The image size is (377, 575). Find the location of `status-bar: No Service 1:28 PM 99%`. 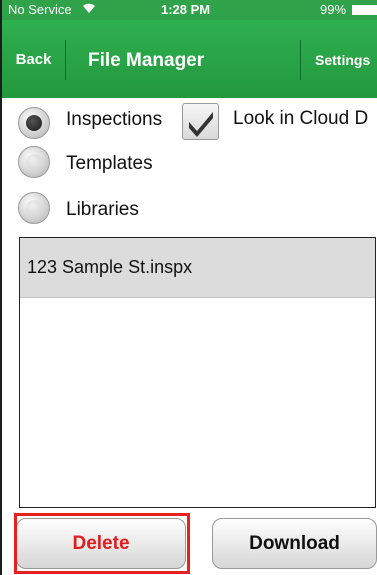

status-bar: No Service 1:28 PM 99% is located at coordinates (189, 10).